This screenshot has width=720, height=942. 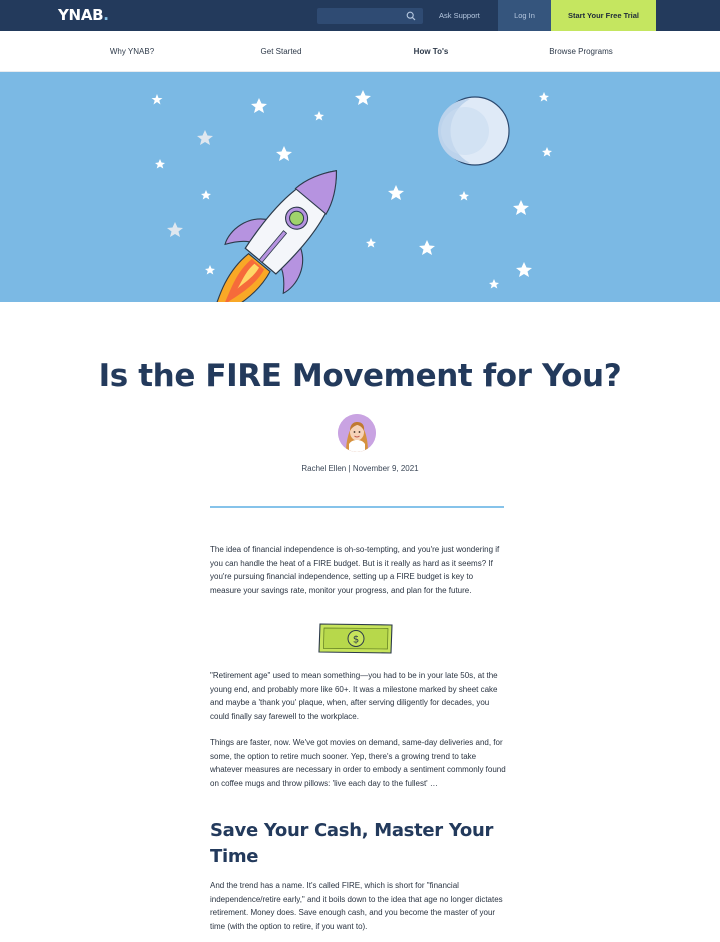 What do you see at coordinates (360, 376) in the screenshot?
I see `article-title: Is the FIRE Movement for You?` at bounding box center [360, 376].